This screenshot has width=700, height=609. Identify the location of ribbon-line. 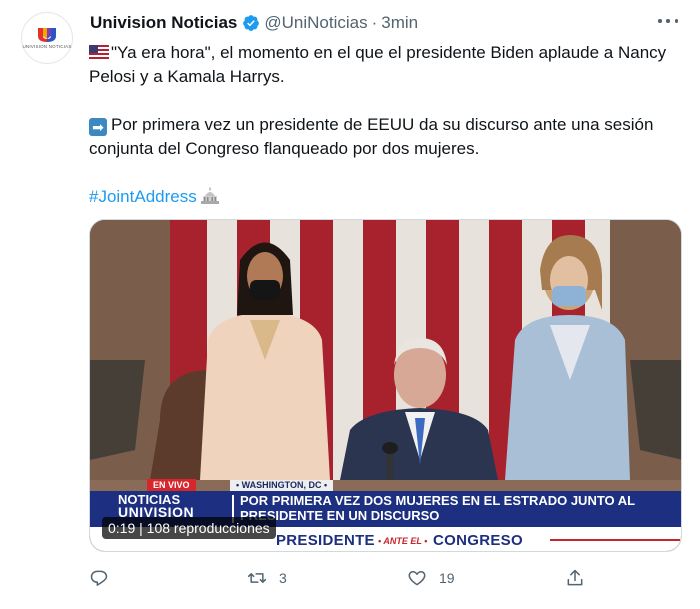
(615, 540).